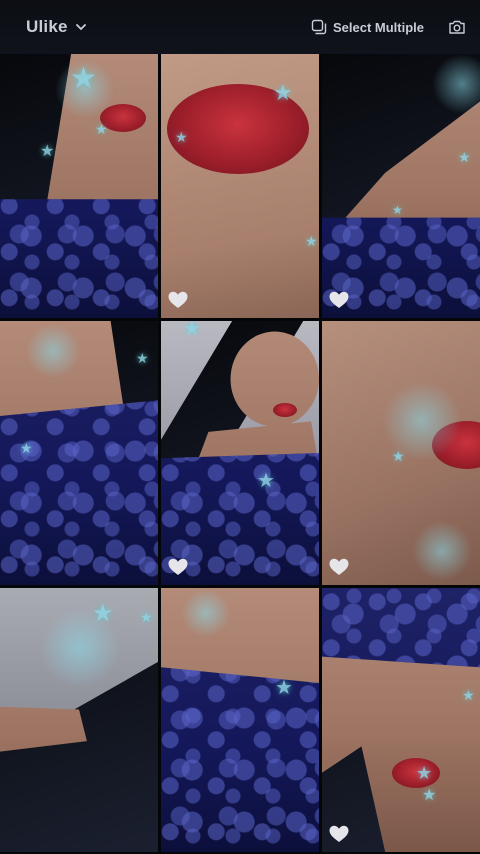 The height and width of the screenshot is (854, 480). I want to click on chevron-down-icon, so click(80, 27).